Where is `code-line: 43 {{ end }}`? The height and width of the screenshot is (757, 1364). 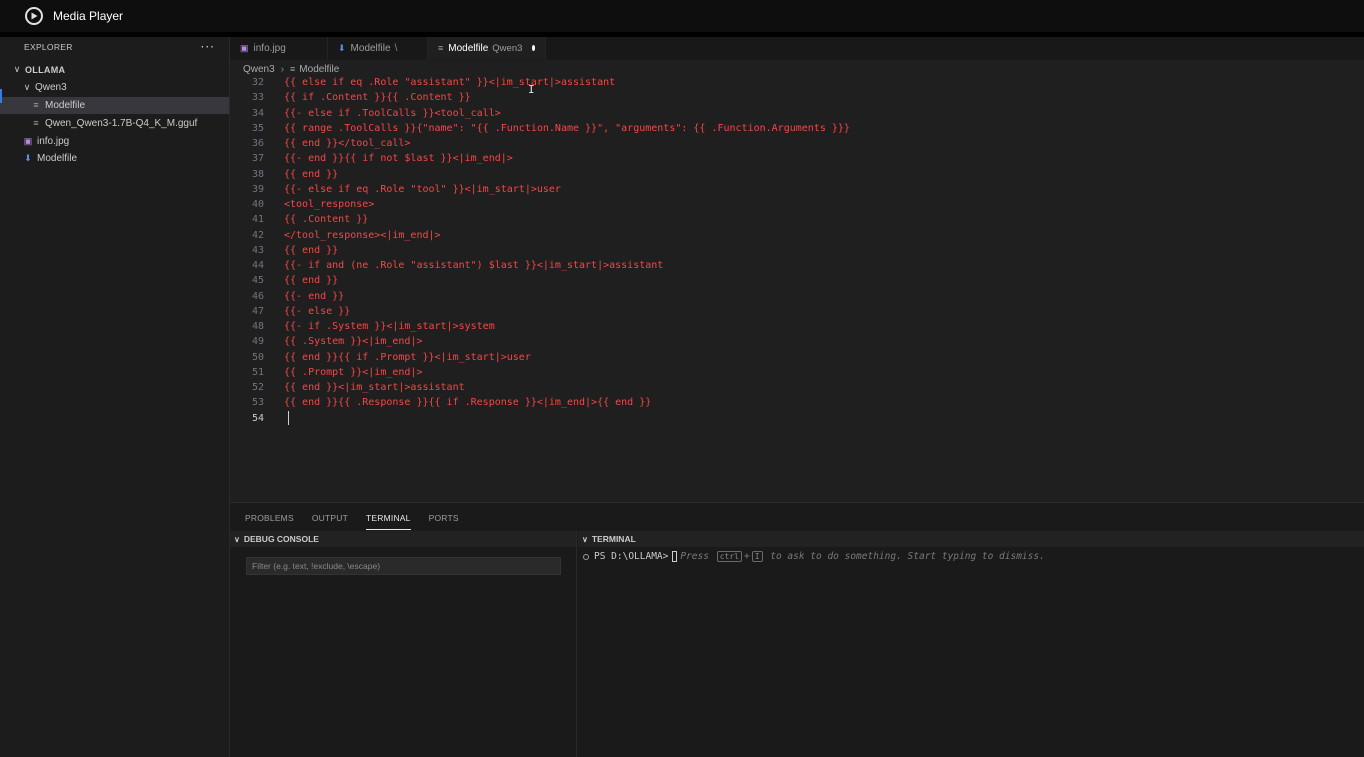
code-line: 43 {{ end }} is located at coordinates (797, 250).